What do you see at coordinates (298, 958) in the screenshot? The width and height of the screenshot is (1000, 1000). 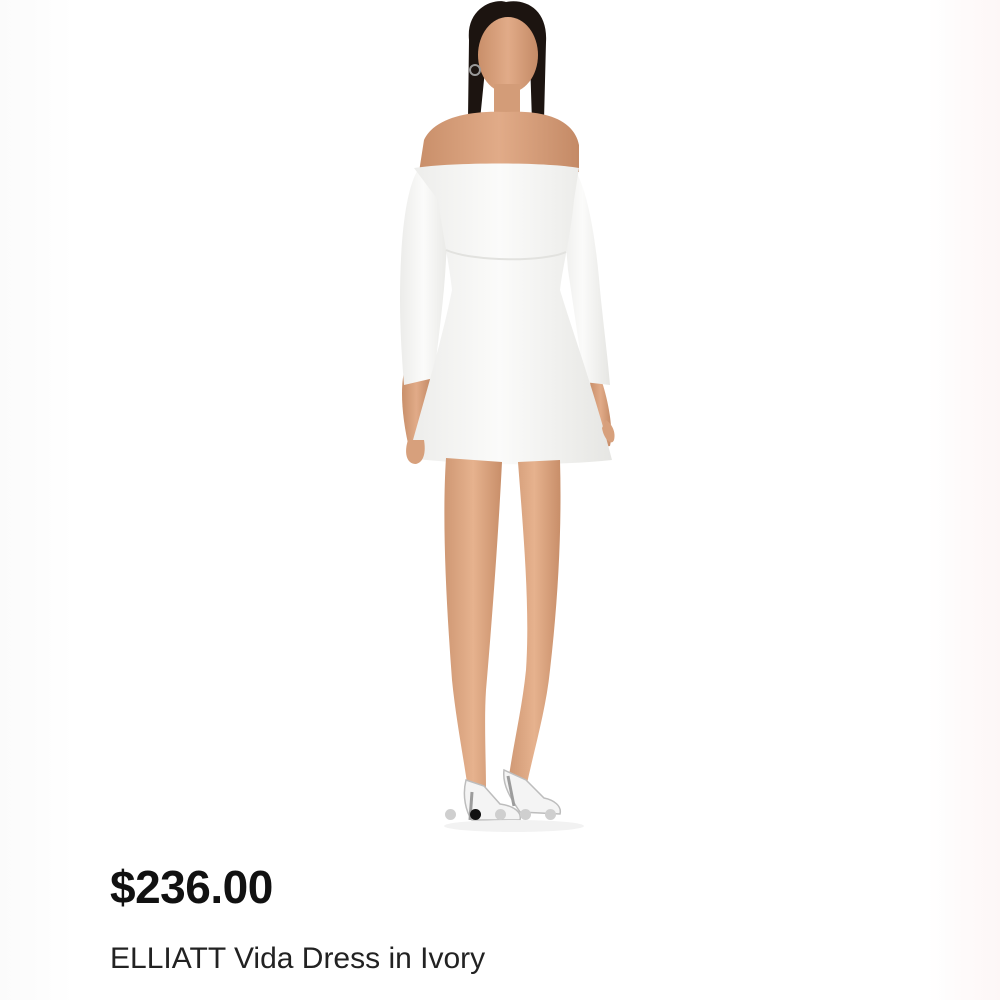 I see `product-title: ELLIATT Vida Dress in Ivory` at bounding box center [298, 958].